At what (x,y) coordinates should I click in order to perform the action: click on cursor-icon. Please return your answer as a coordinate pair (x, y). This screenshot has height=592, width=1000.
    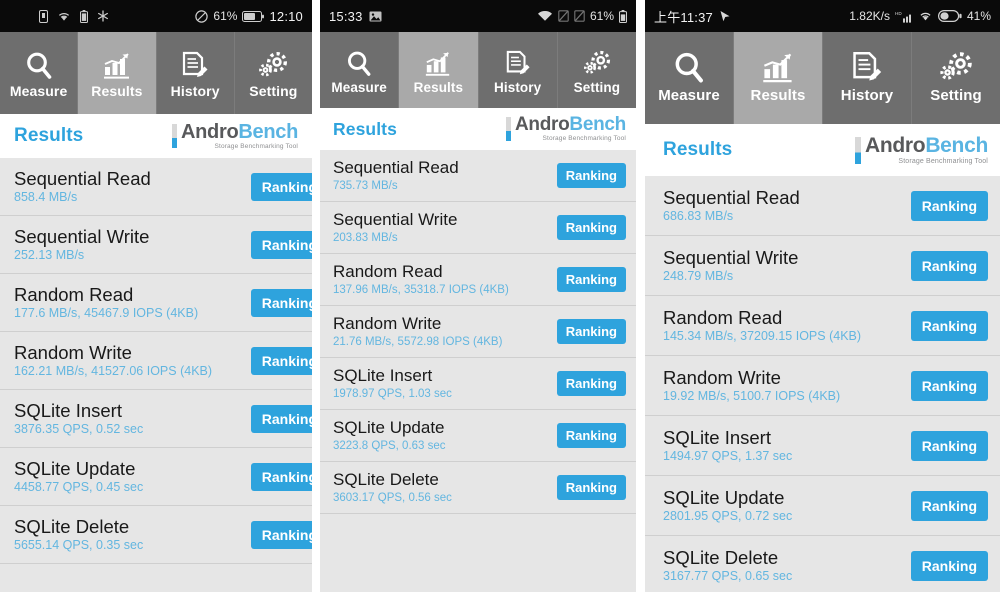
    Looking at the image, I should click on (725, 16).